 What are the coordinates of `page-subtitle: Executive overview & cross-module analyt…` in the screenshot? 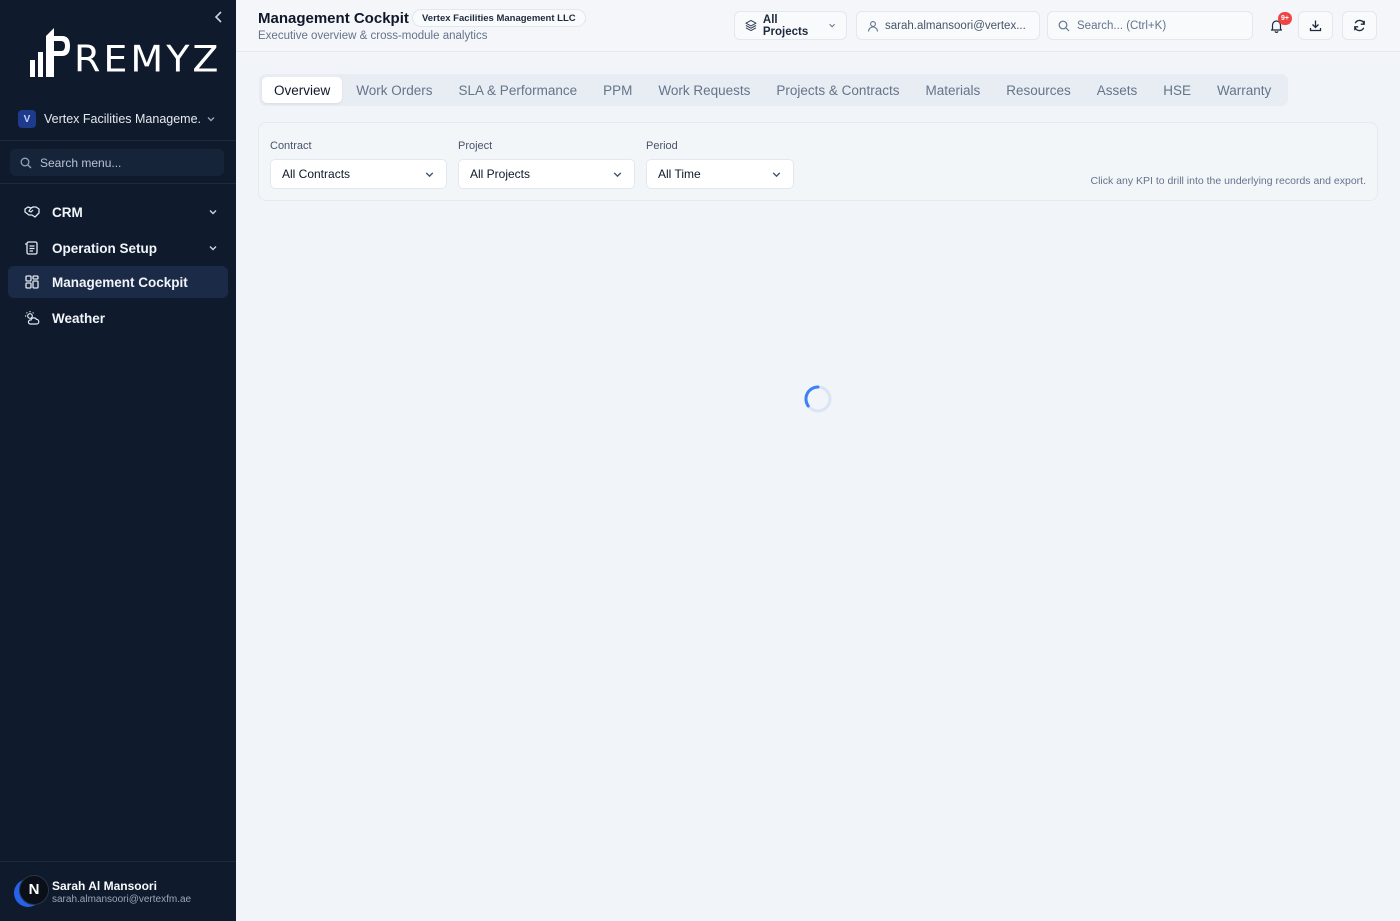 It's located at (373, 36).